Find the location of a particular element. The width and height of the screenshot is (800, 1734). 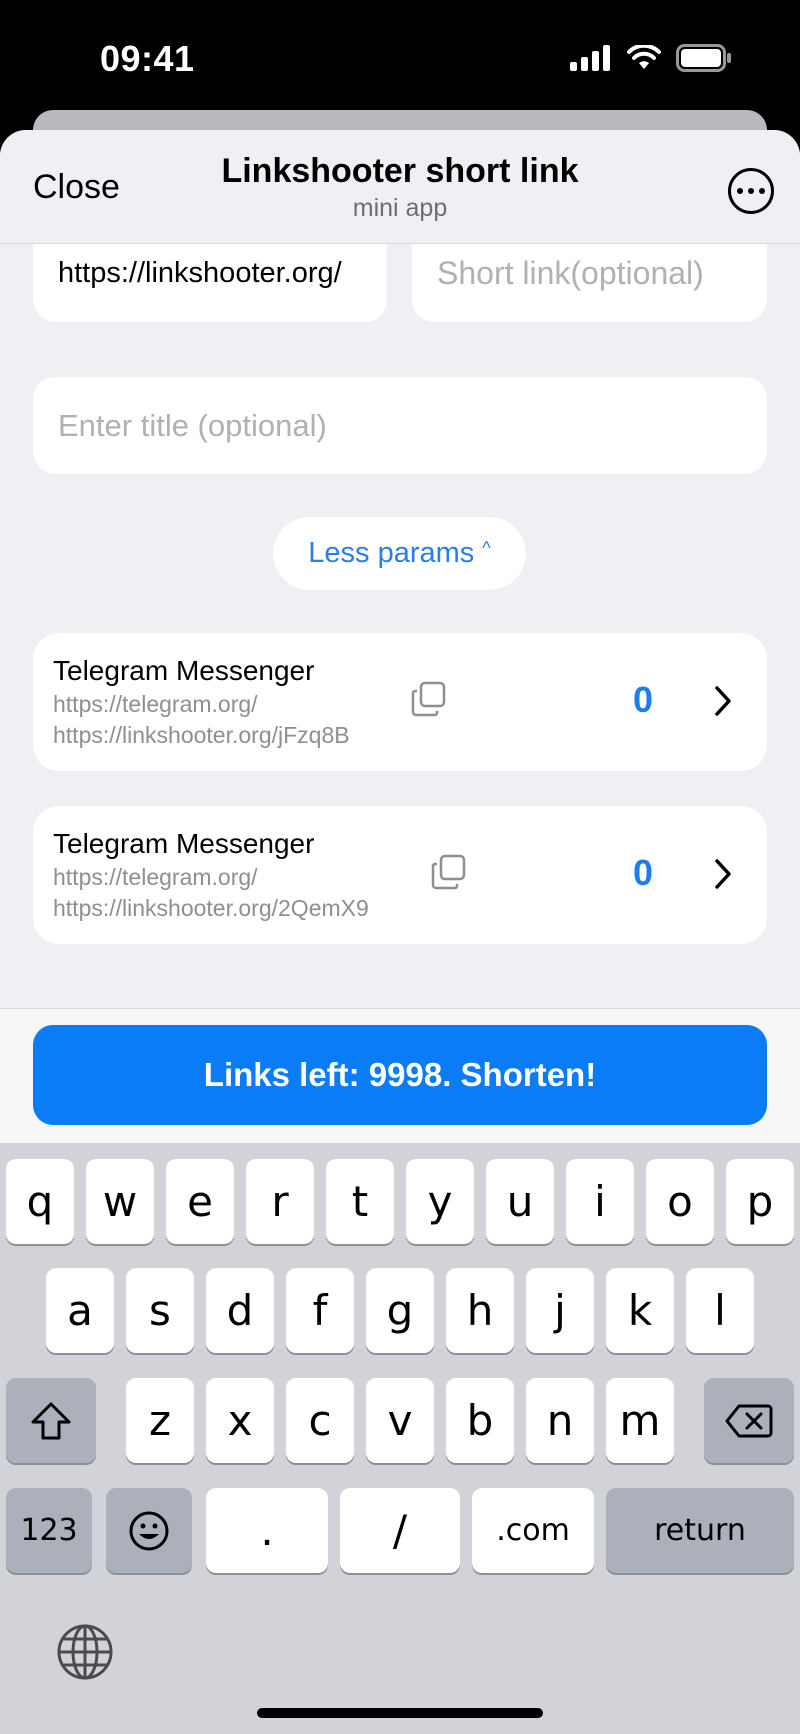

emoji-key is located at coordinates (149, 1530).